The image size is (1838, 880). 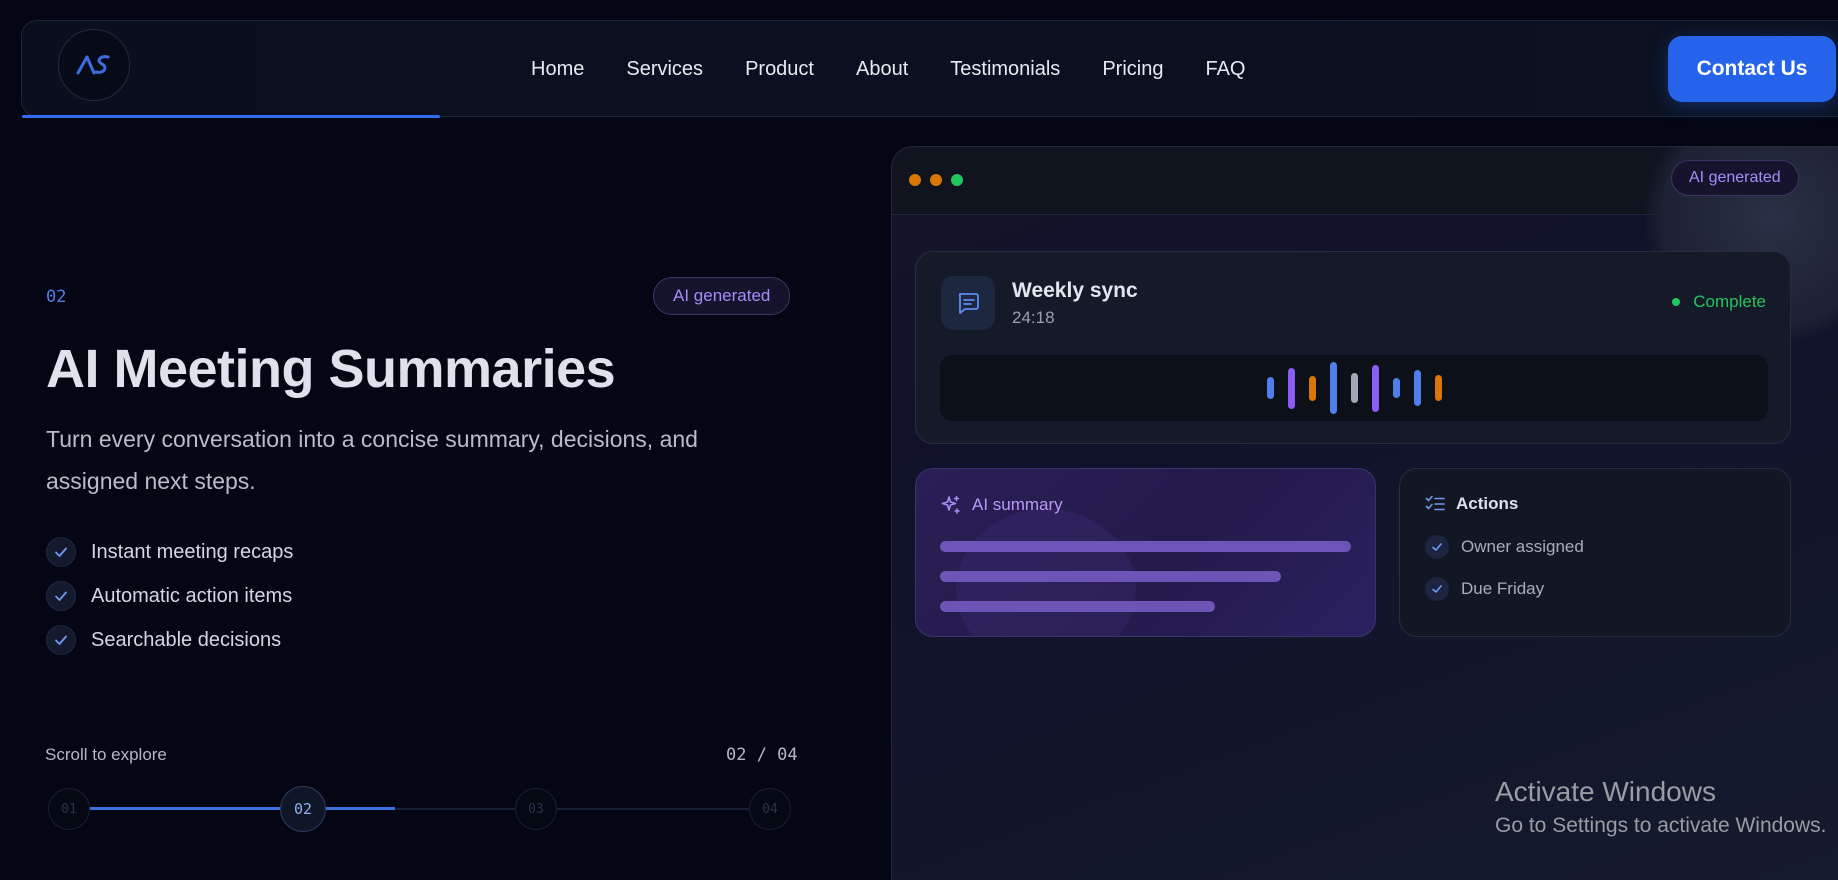 I want to click on status-dot-icon, so click(x=1676, y=302).